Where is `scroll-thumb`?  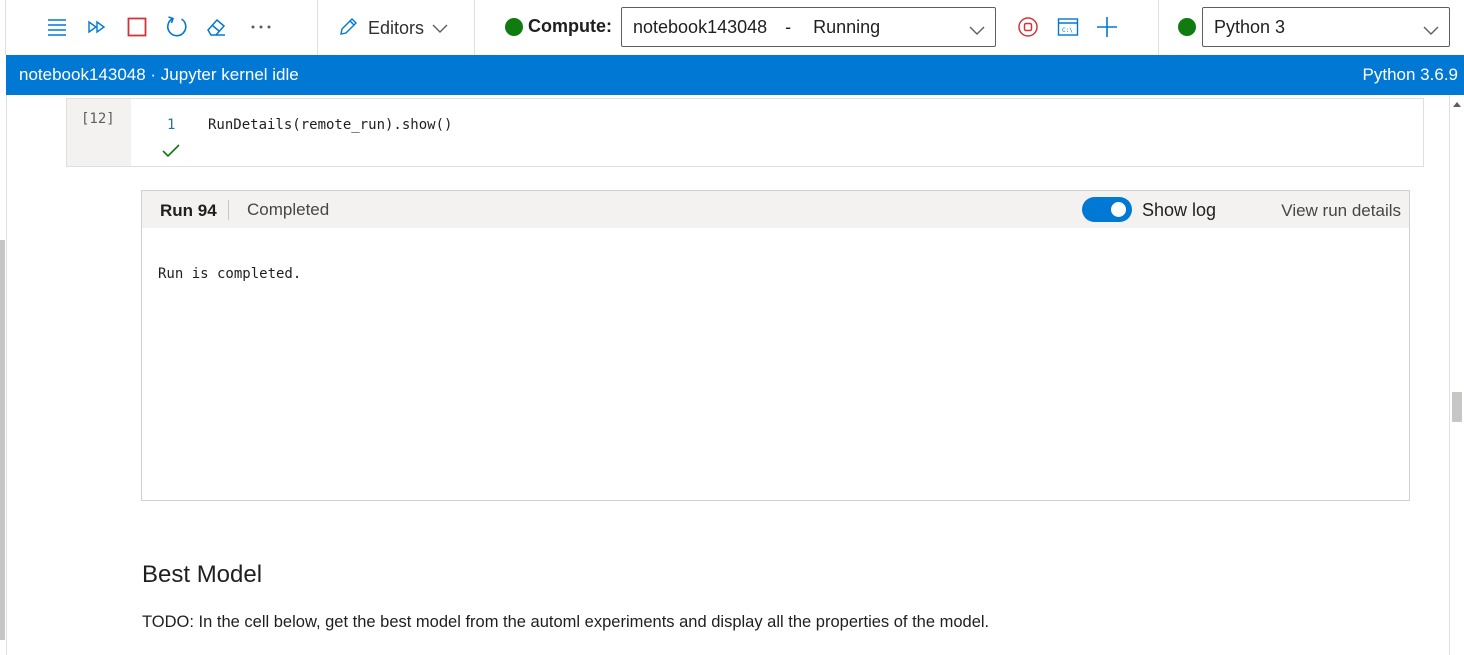 scroll-thumb is located at coordinates (1457, 407).